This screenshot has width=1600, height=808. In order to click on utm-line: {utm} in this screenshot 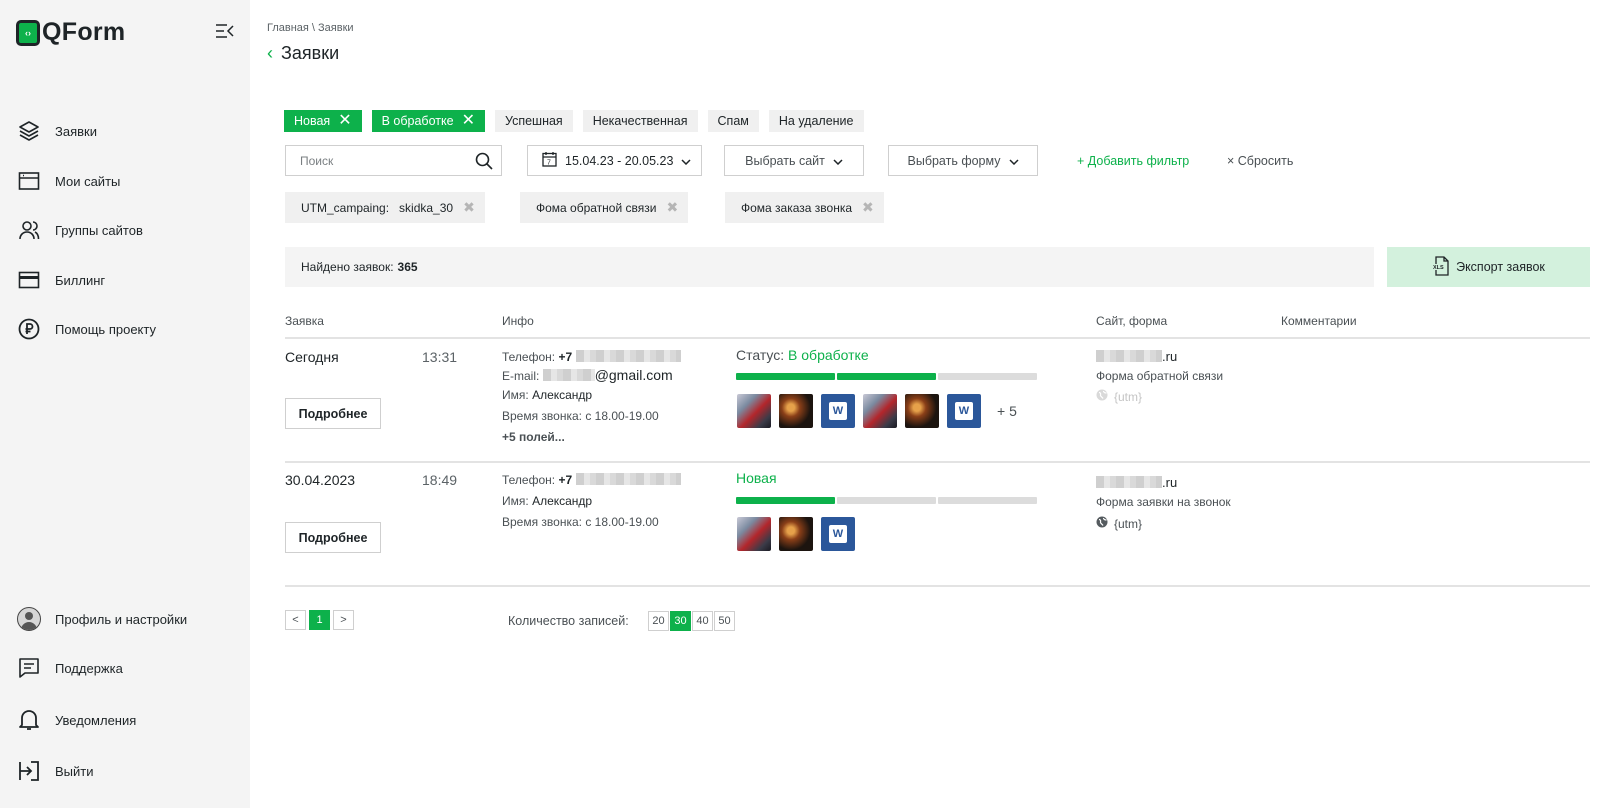, I will do `click(1119, 396)`.